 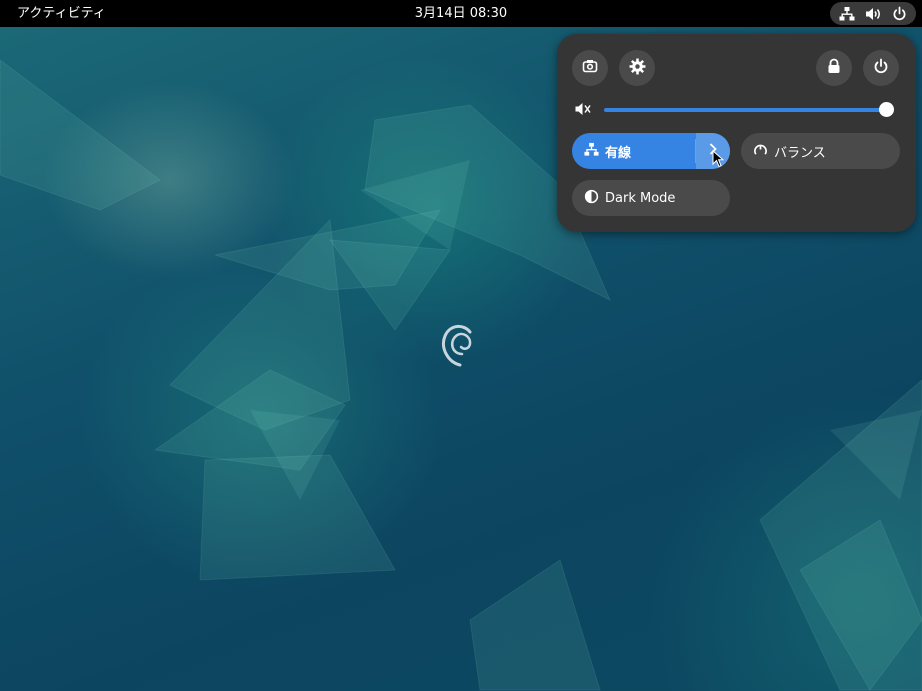 What do you see at coordinates (61, 13) in the screenshot?
I see `activities-button: アクティビティ` at bounding box center [61, 13].